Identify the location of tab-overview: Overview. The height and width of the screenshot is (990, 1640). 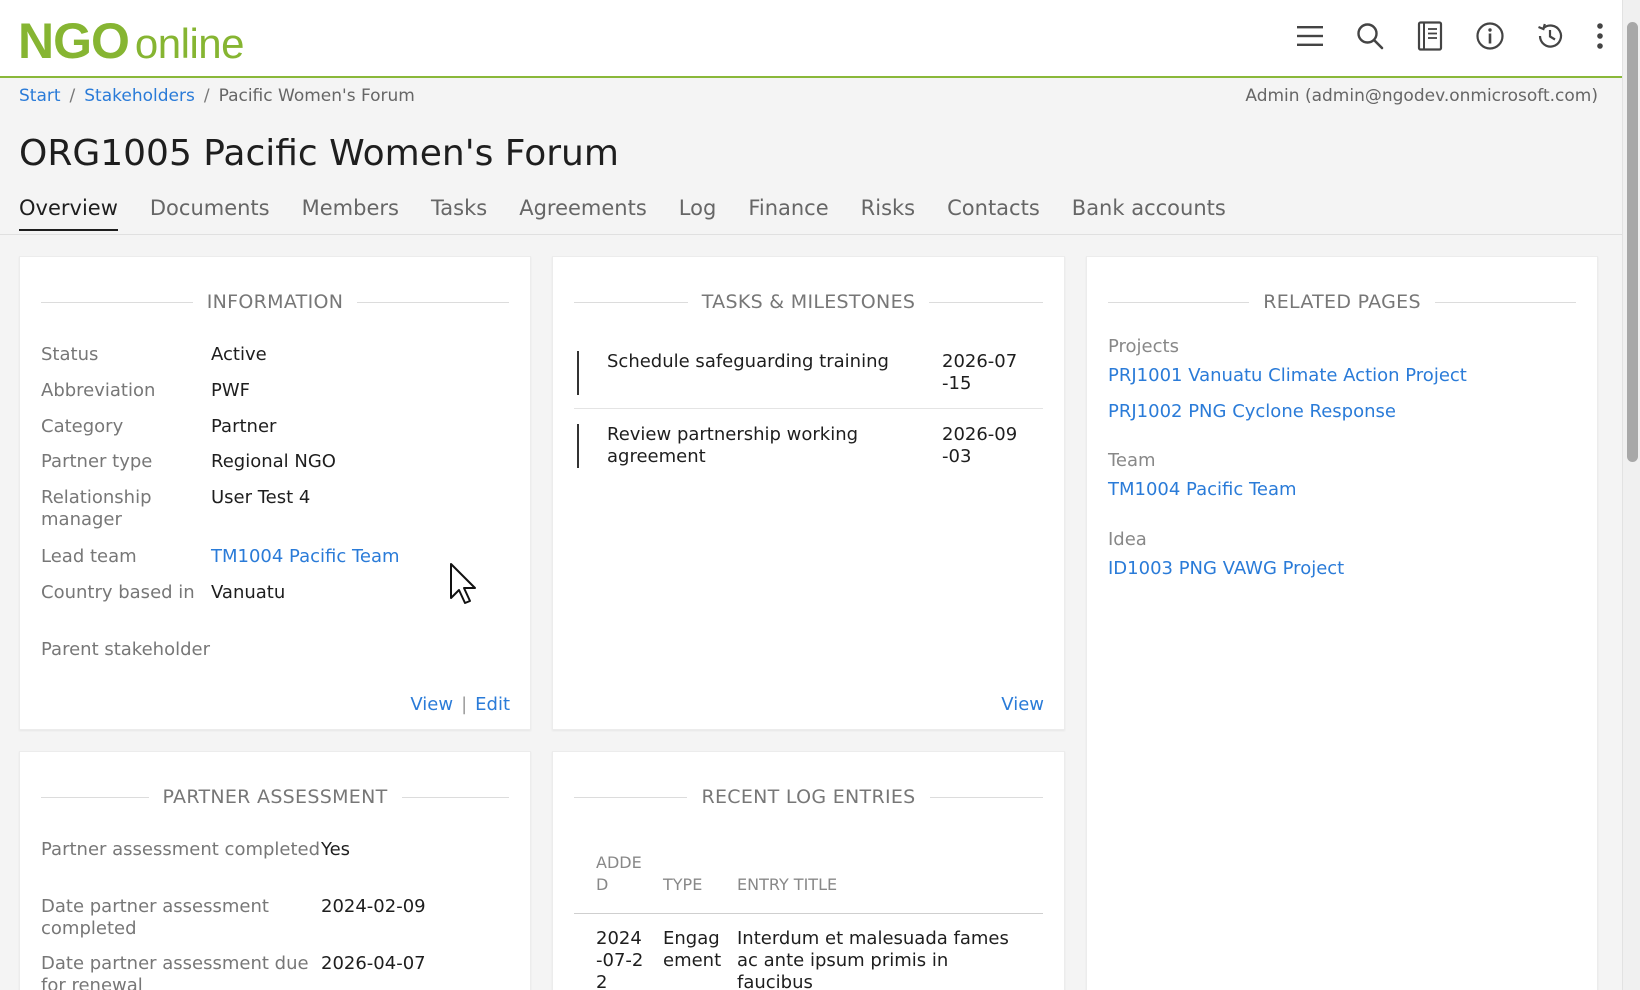
(68, 213).